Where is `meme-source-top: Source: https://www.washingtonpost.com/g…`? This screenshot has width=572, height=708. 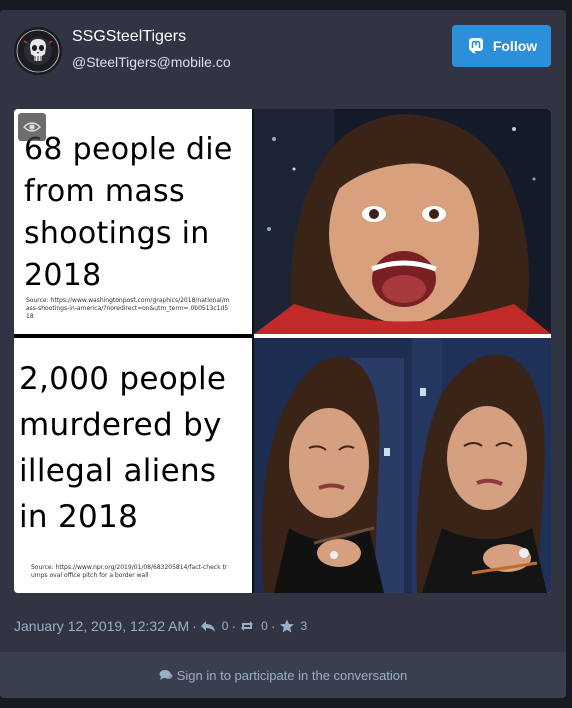 meme-source-top: Source: https://www.washingtonpost.com/g… is located at coordinates (128, 308).